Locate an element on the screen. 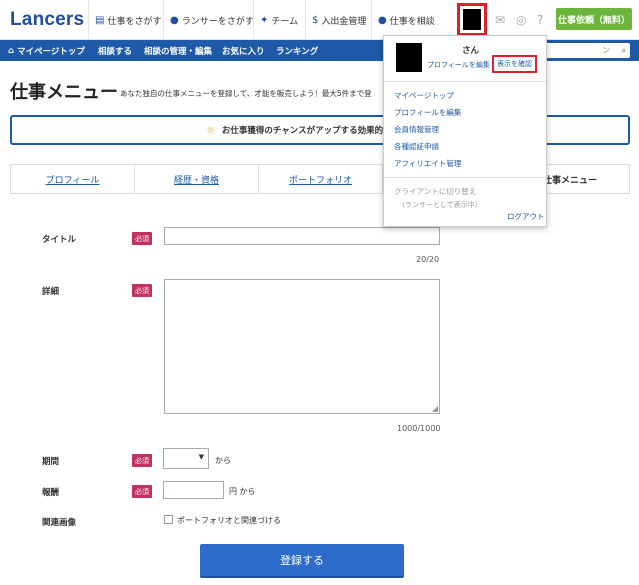  resize-handle-icon: ◢ is located at coordinates (435, 408).